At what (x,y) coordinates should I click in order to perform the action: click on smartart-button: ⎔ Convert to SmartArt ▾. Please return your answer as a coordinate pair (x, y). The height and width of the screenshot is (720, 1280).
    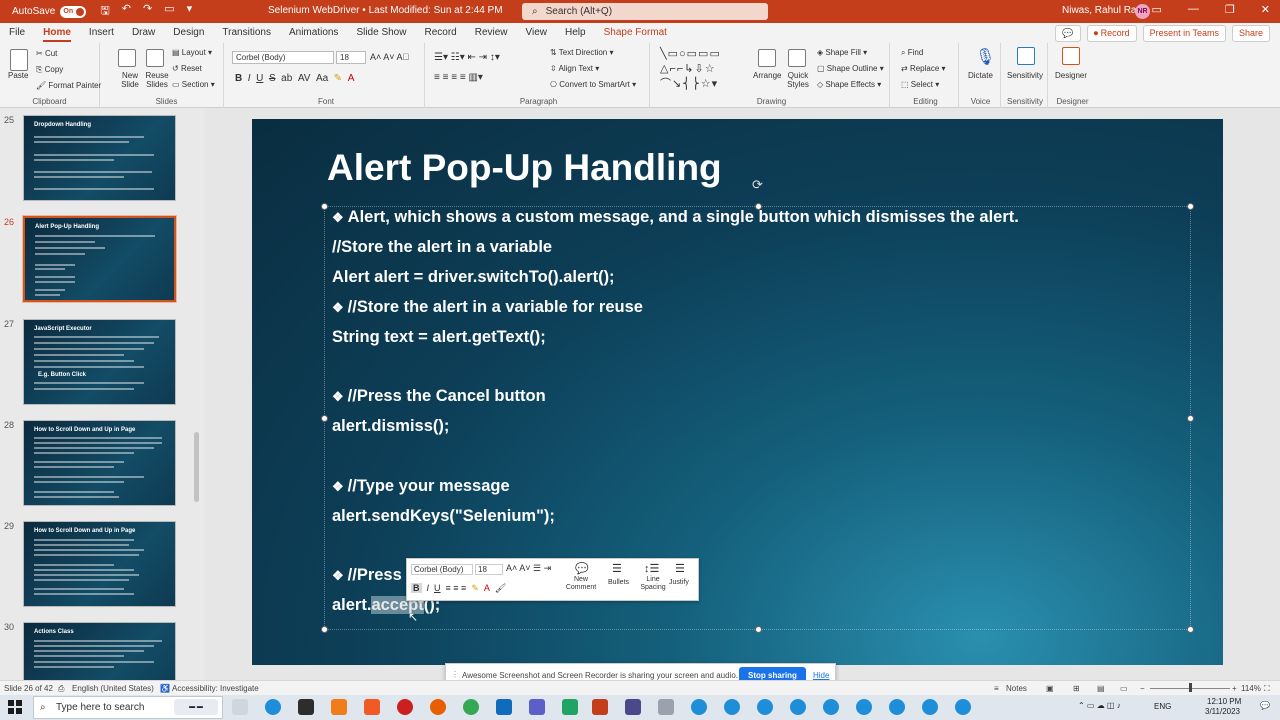
    Looking at the image, I should click on (593, 84).